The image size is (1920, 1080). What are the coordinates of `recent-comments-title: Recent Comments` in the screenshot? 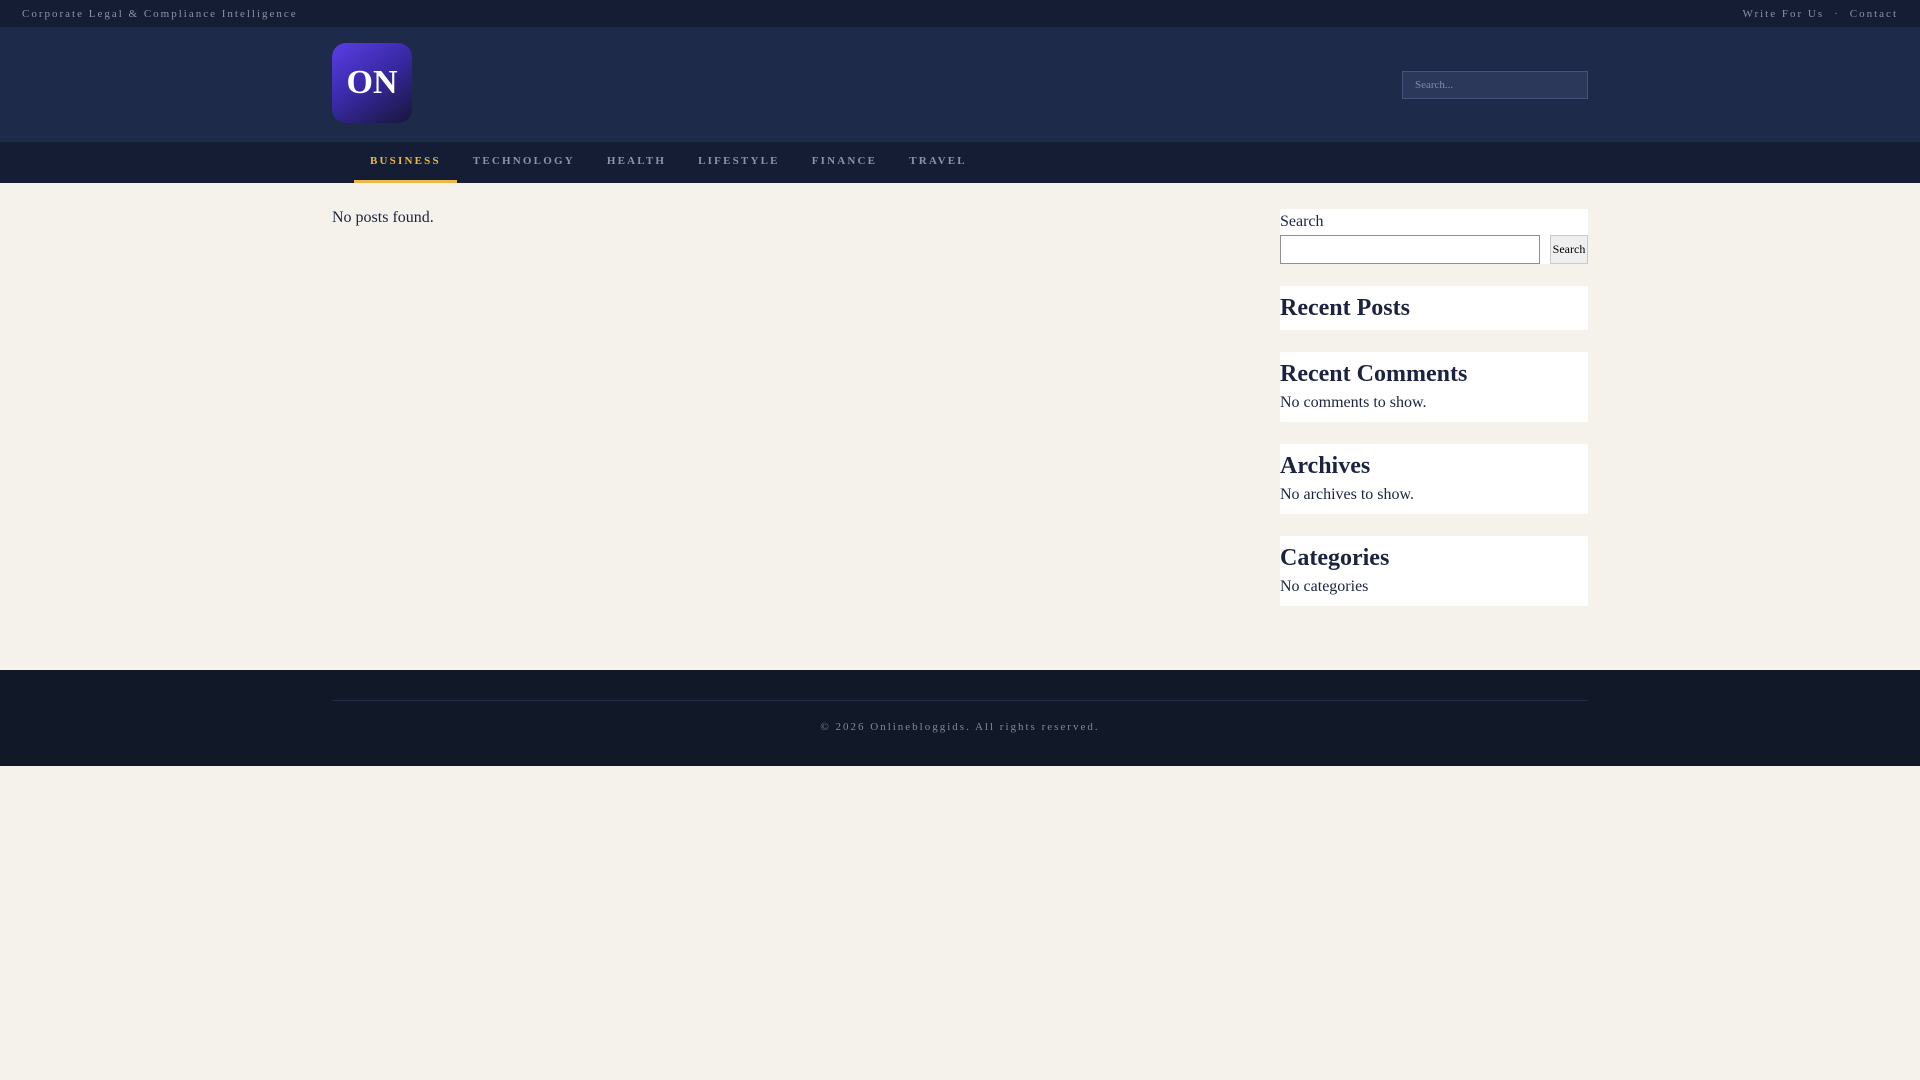 It's located at (1374, 374).